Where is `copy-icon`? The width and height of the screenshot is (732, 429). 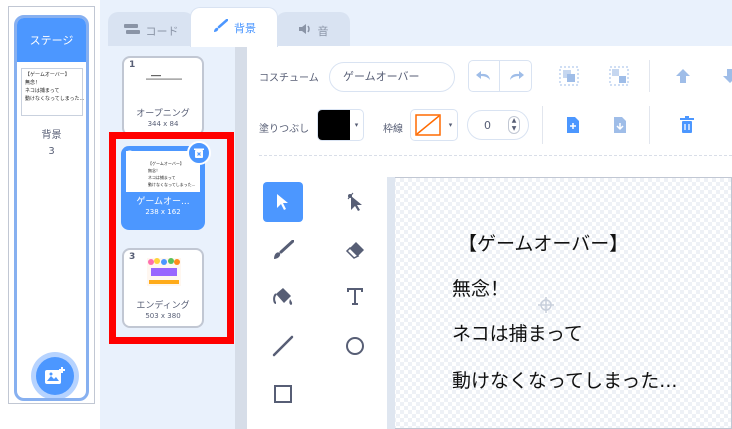
copy-icon is located at coordinates (573, 125).